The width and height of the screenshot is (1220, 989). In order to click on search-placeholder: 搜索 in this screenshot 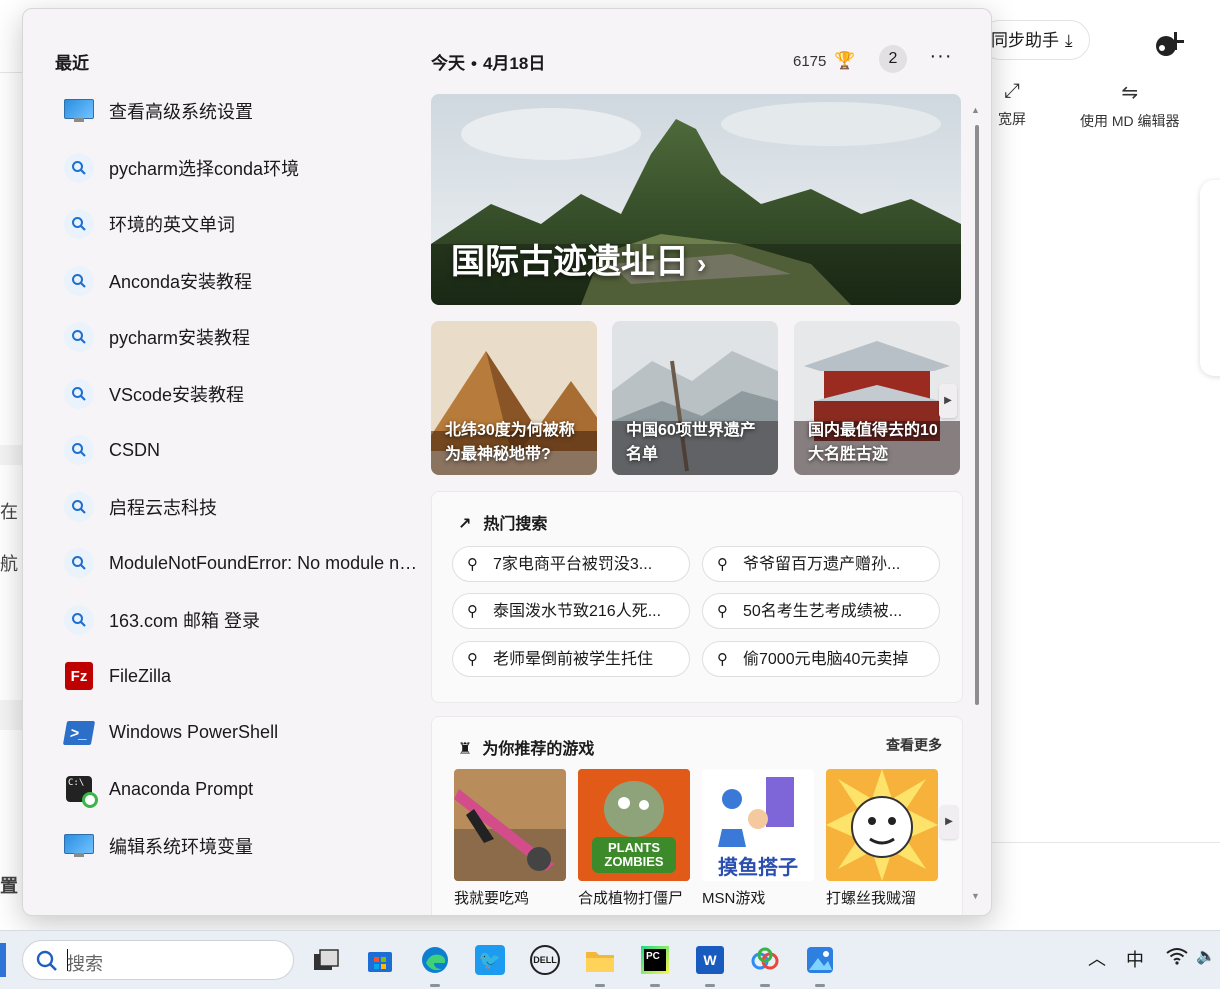, I will do `click(85, 964)`.